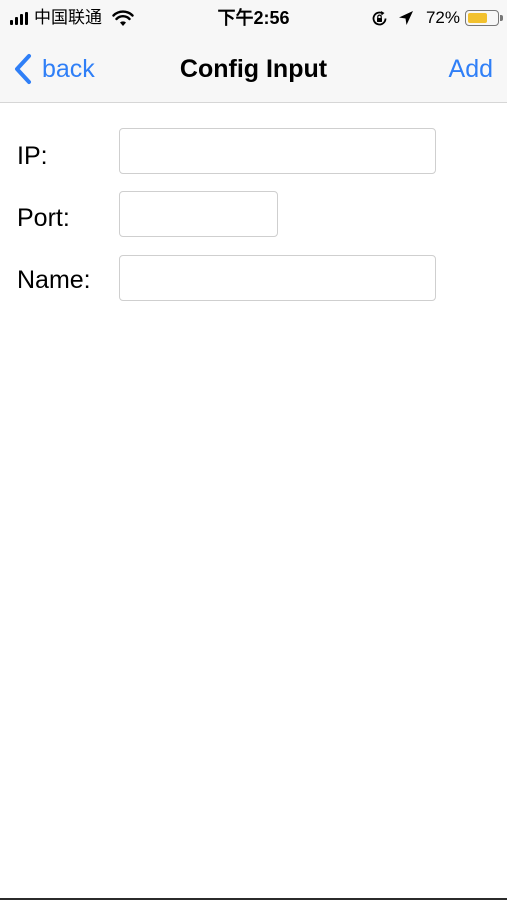 Image resolution: width=507 pixels, height=900 pixels. What do you see at coordinates (477, 18) in the screenshot?
I see `battery-level-fill` at bounding box center [477, 18].